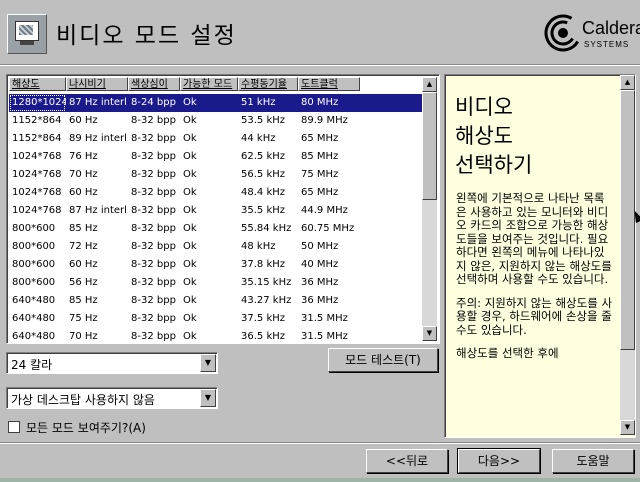 The image size is (640, 482). I want to click on table-row: 800*600 72 Hz 8-32 bpp Ok 48 kHz 50 MHz, so click(216, 247).